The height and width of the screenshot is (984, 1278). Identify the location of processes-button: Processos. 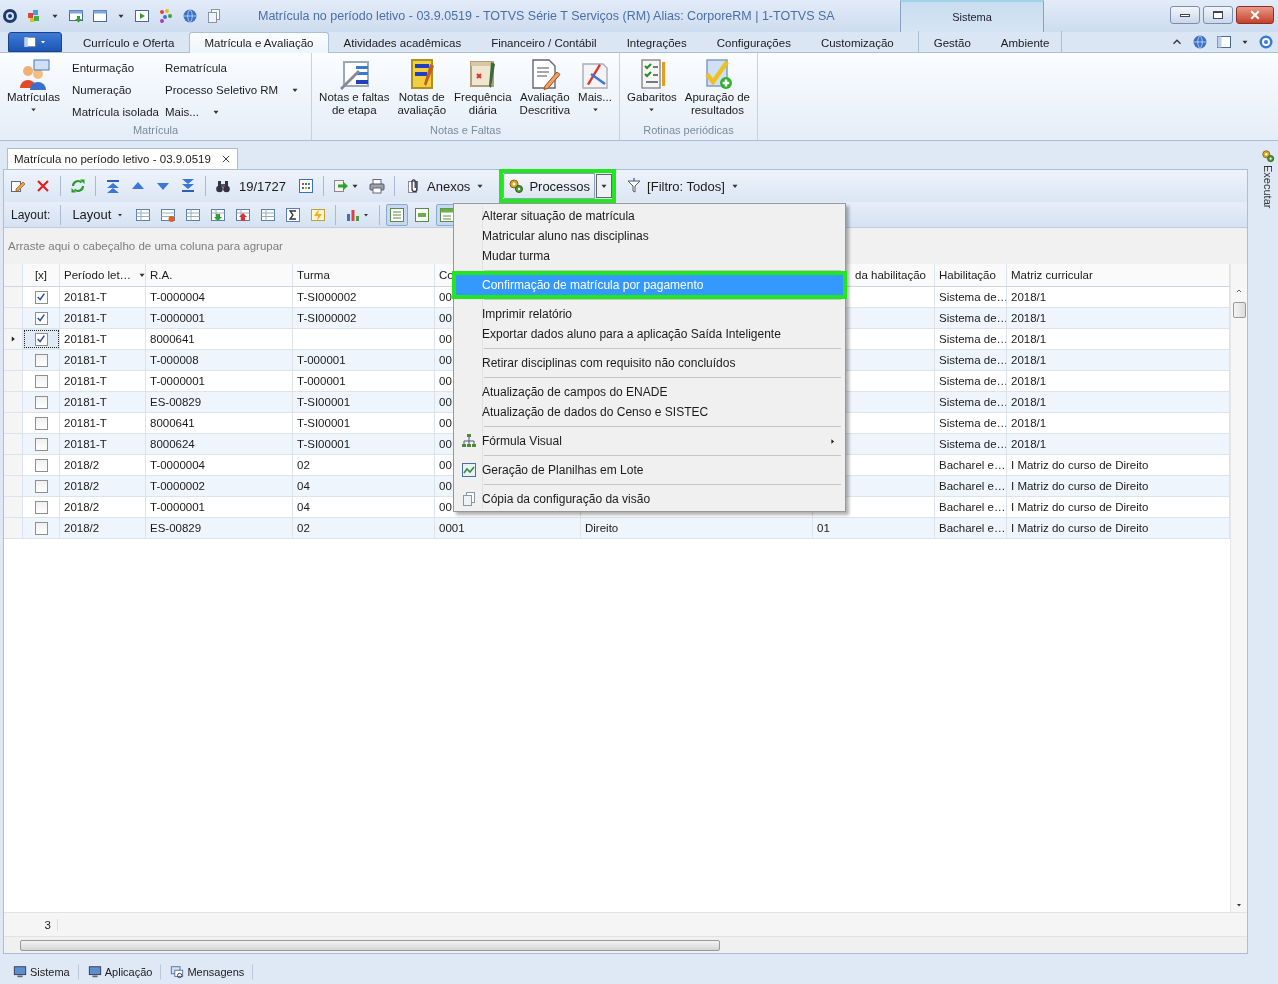
(549, 186).